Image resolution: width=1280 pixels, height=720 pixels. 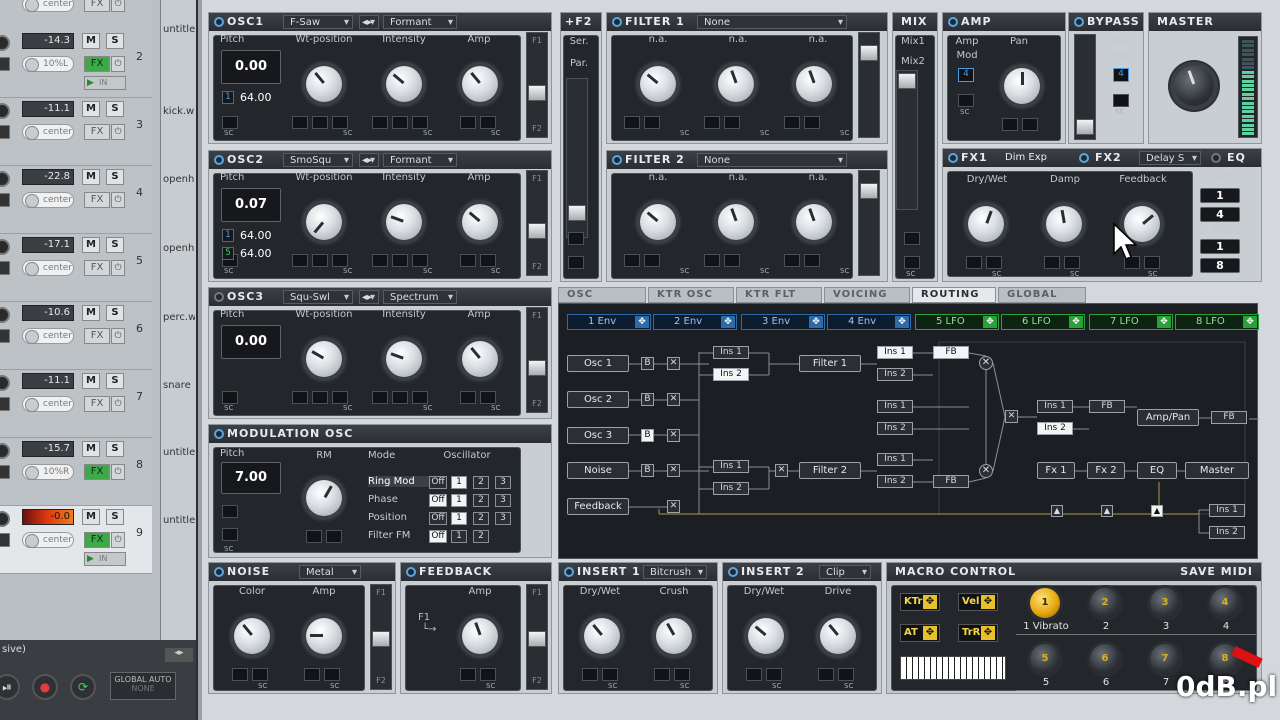 What do you see at coordinates (252, 636) in the screenshot?
I see `noise-color-knob` at bounding box center [252, 636].